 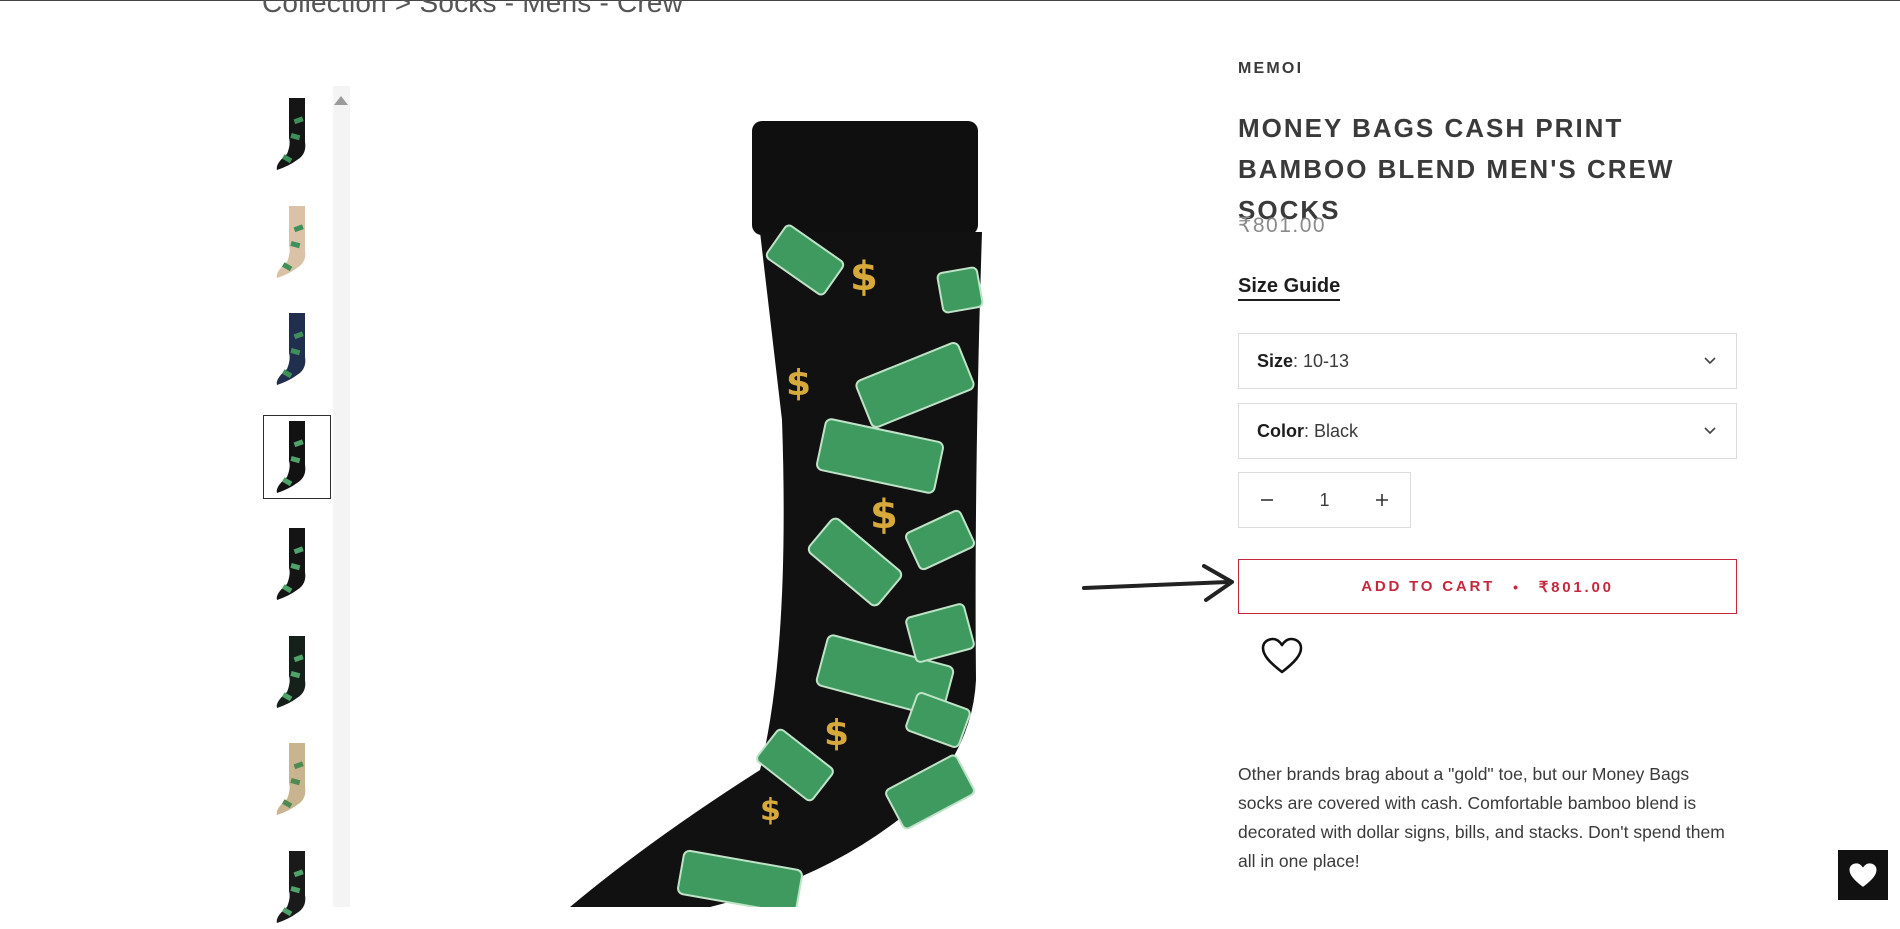 I want to click on vendor-name: MEMOI, so click(x=1270, y=69).